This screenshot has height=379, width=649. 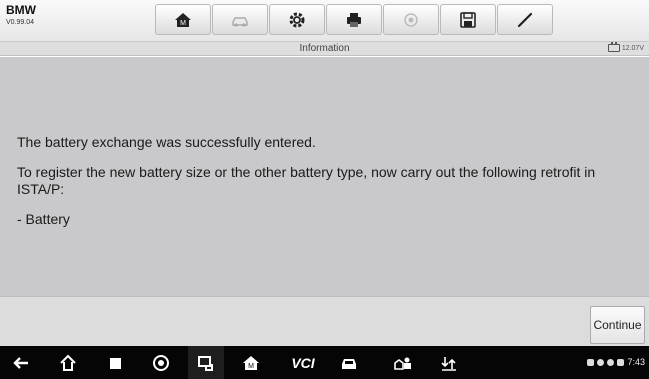 I want to click on shop-manager-button, so click(x=403, y=363).